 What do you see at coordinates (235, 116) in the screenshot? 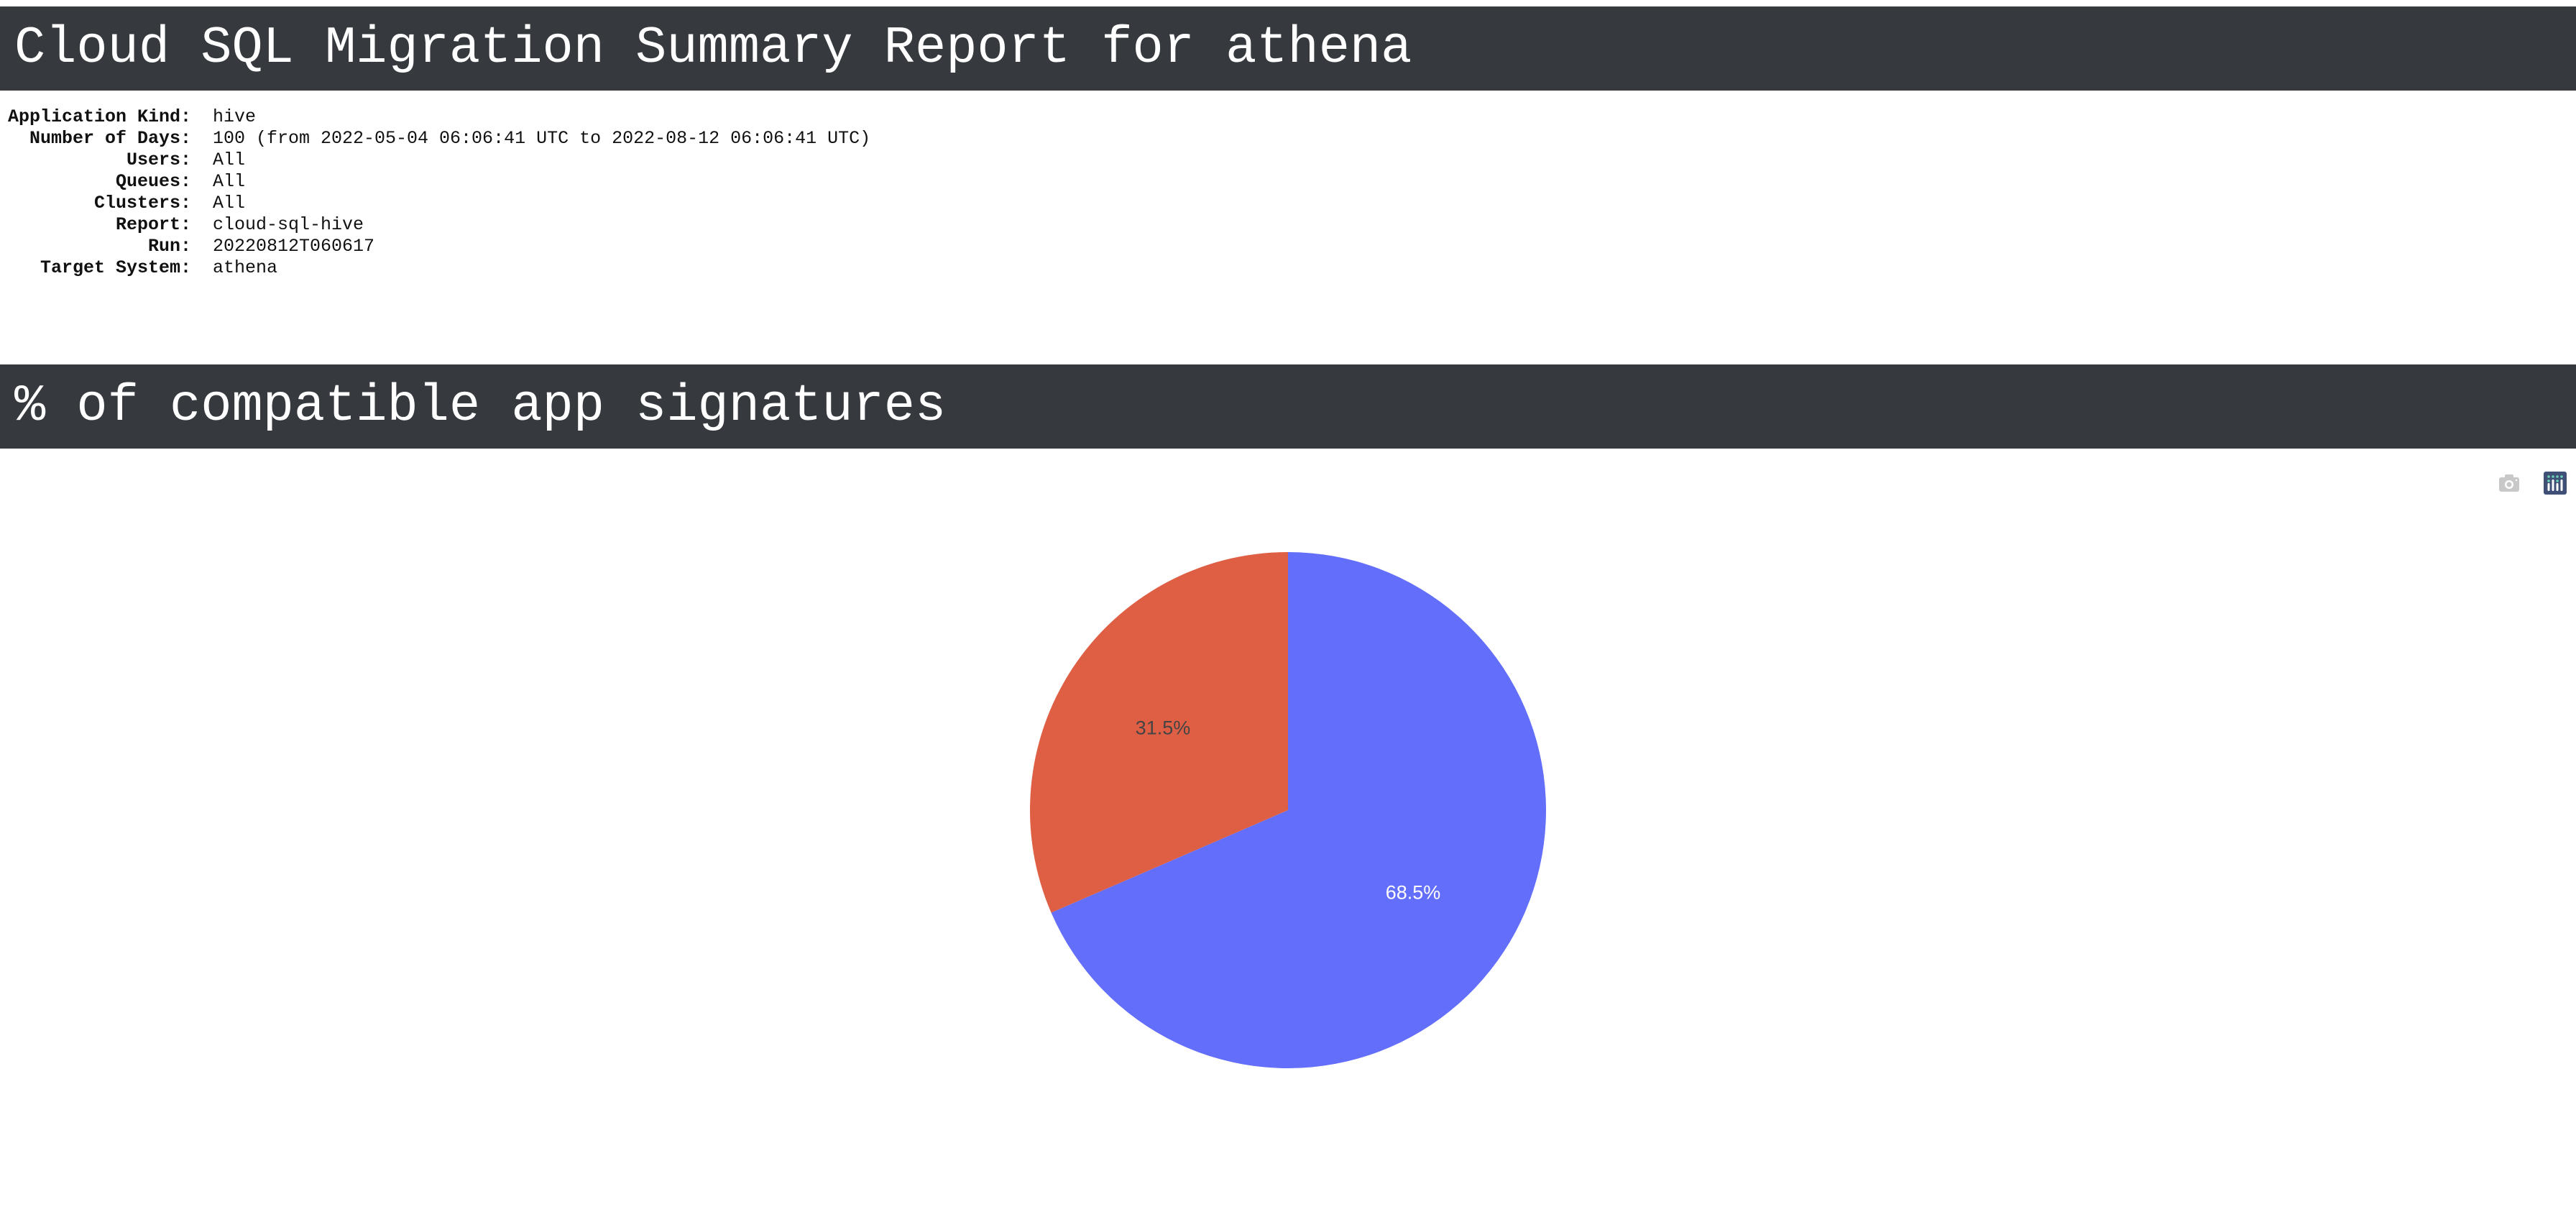
I see `info-value: hive` at bounding box center [235, 116].